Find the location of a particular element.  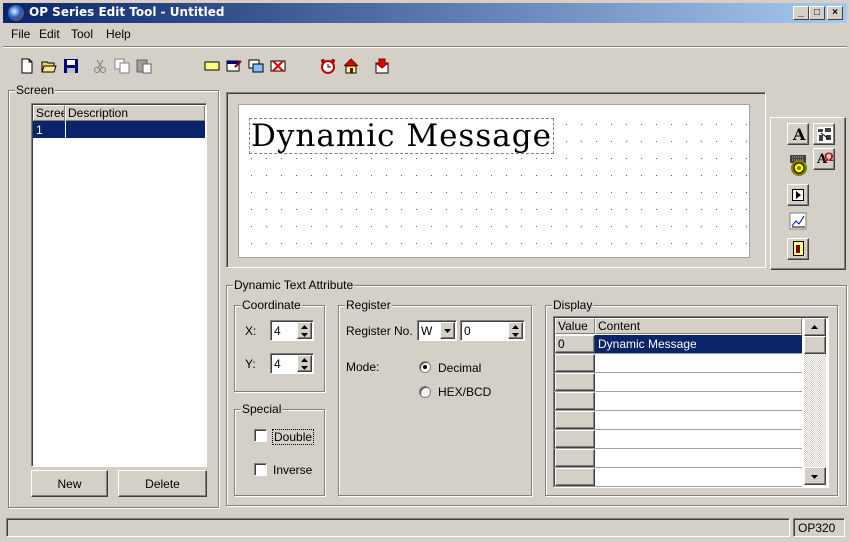

display-row-value: 0 is located at coordinates (561, 344).